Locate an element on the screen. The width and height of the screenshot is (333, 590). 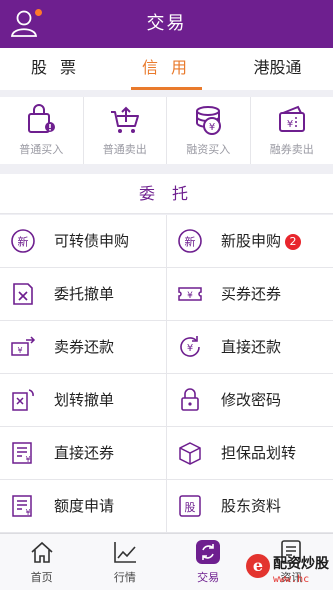
shareholder-info-button: 股 股东资料 is located at coordinates (250, 506).